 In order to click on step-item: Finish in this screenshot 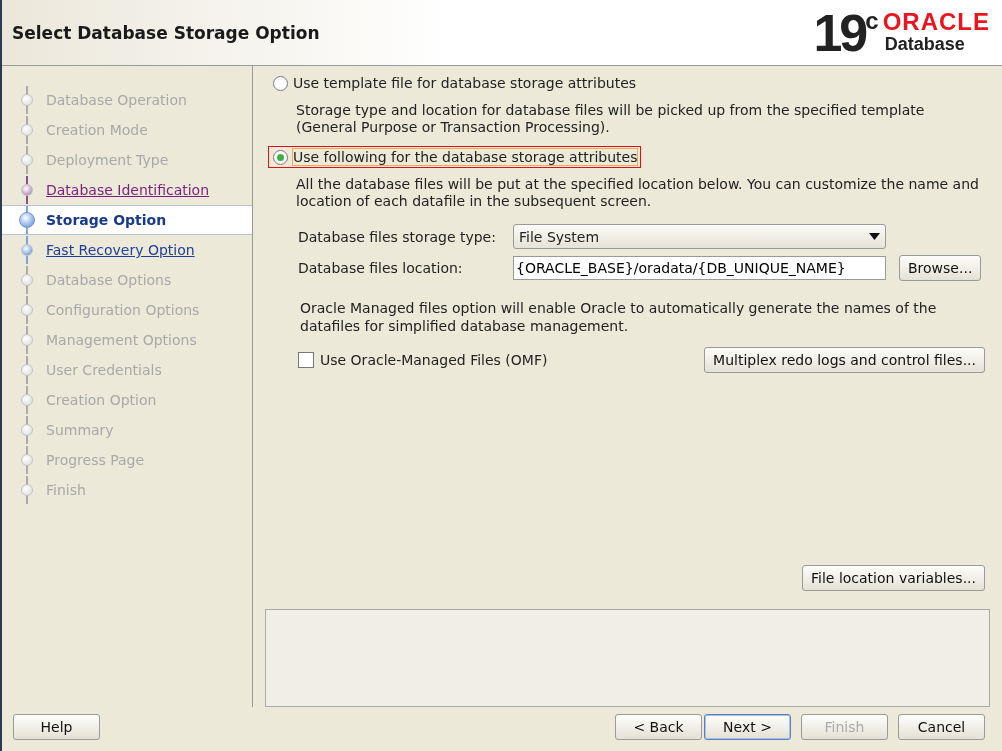, I will do `click(127, 490)`.